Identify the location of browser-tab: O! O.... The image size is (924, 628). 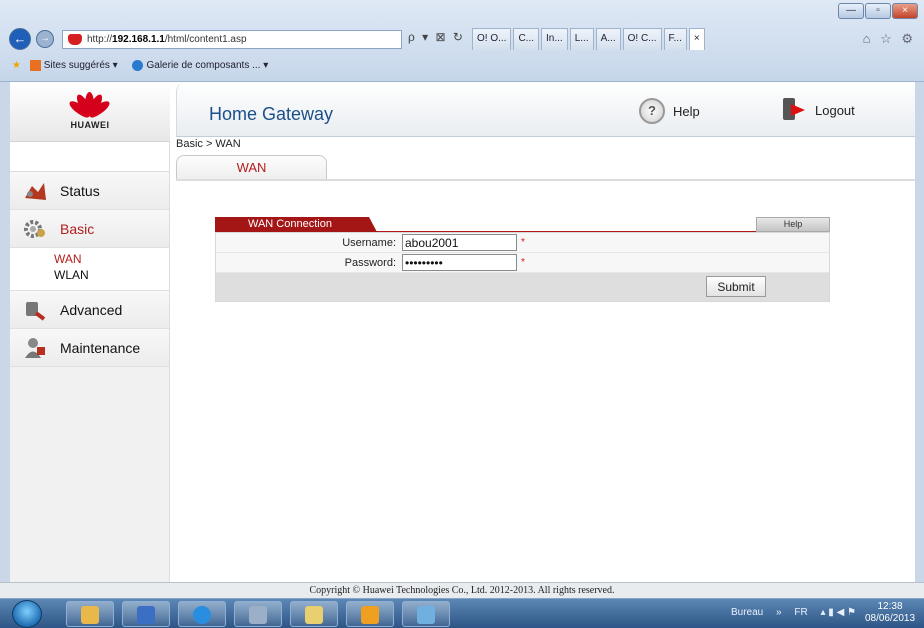
(492, 39).